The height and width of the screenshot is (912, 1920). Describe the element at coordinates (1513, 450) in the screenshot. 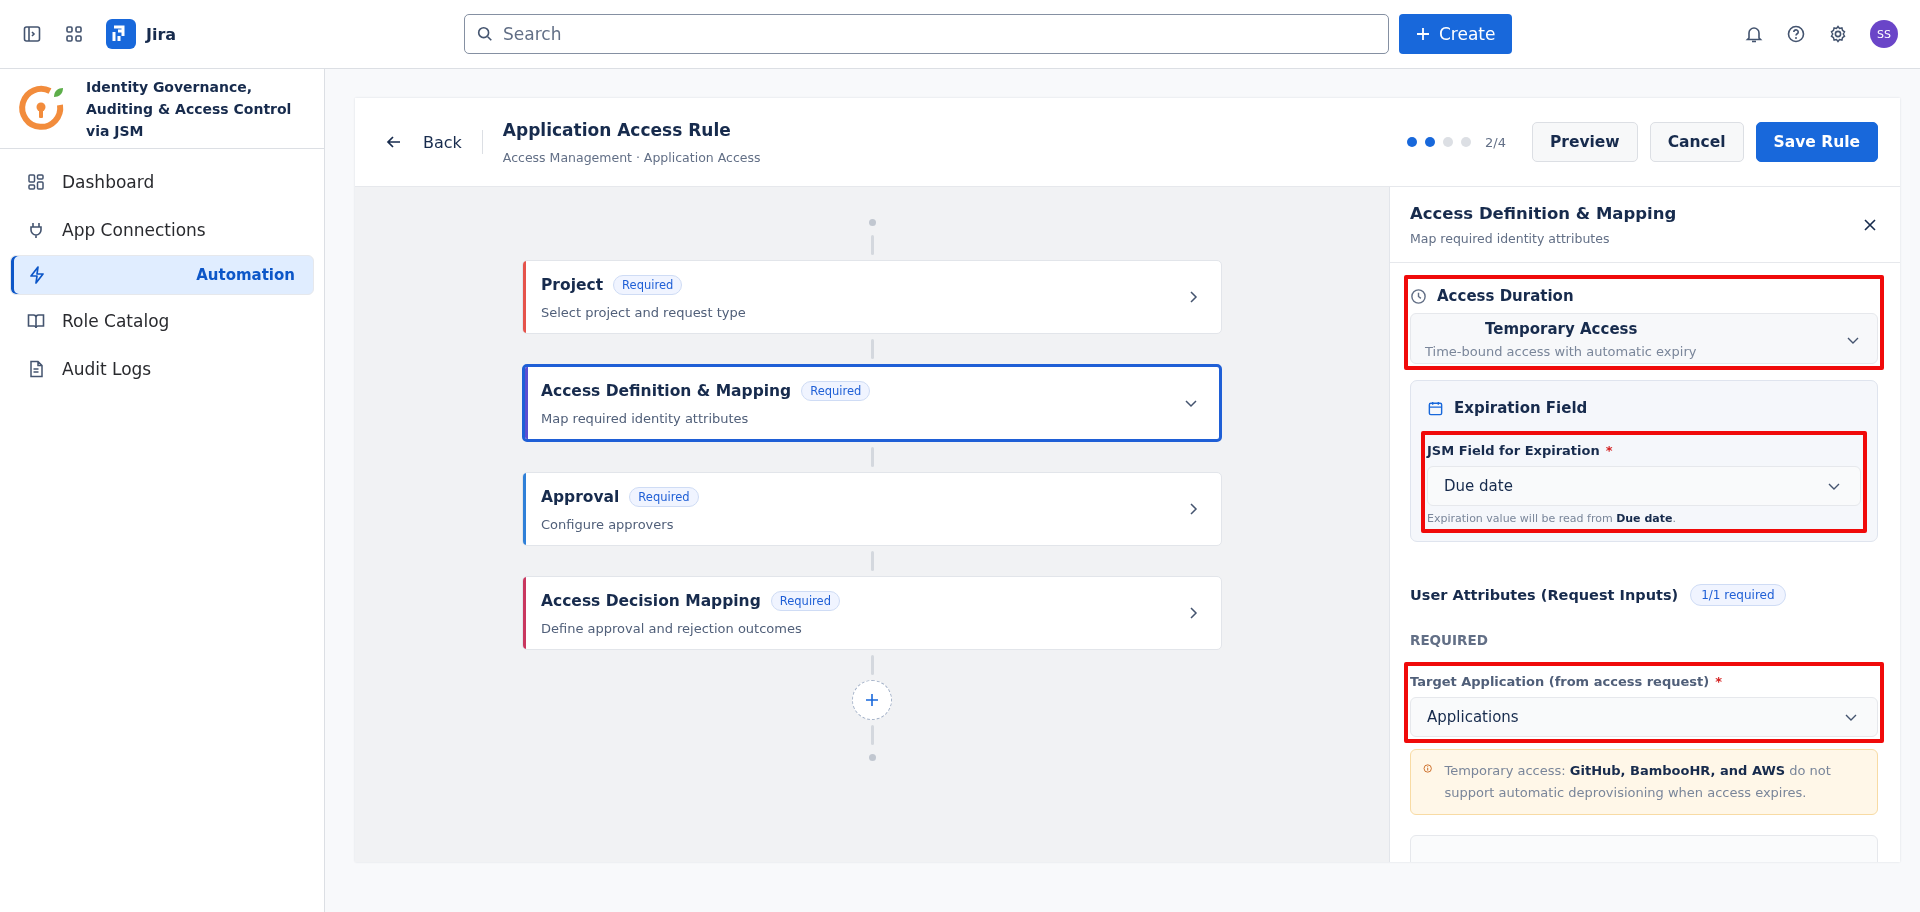

I see `field-label: JSM Field for Expiration` at that location.